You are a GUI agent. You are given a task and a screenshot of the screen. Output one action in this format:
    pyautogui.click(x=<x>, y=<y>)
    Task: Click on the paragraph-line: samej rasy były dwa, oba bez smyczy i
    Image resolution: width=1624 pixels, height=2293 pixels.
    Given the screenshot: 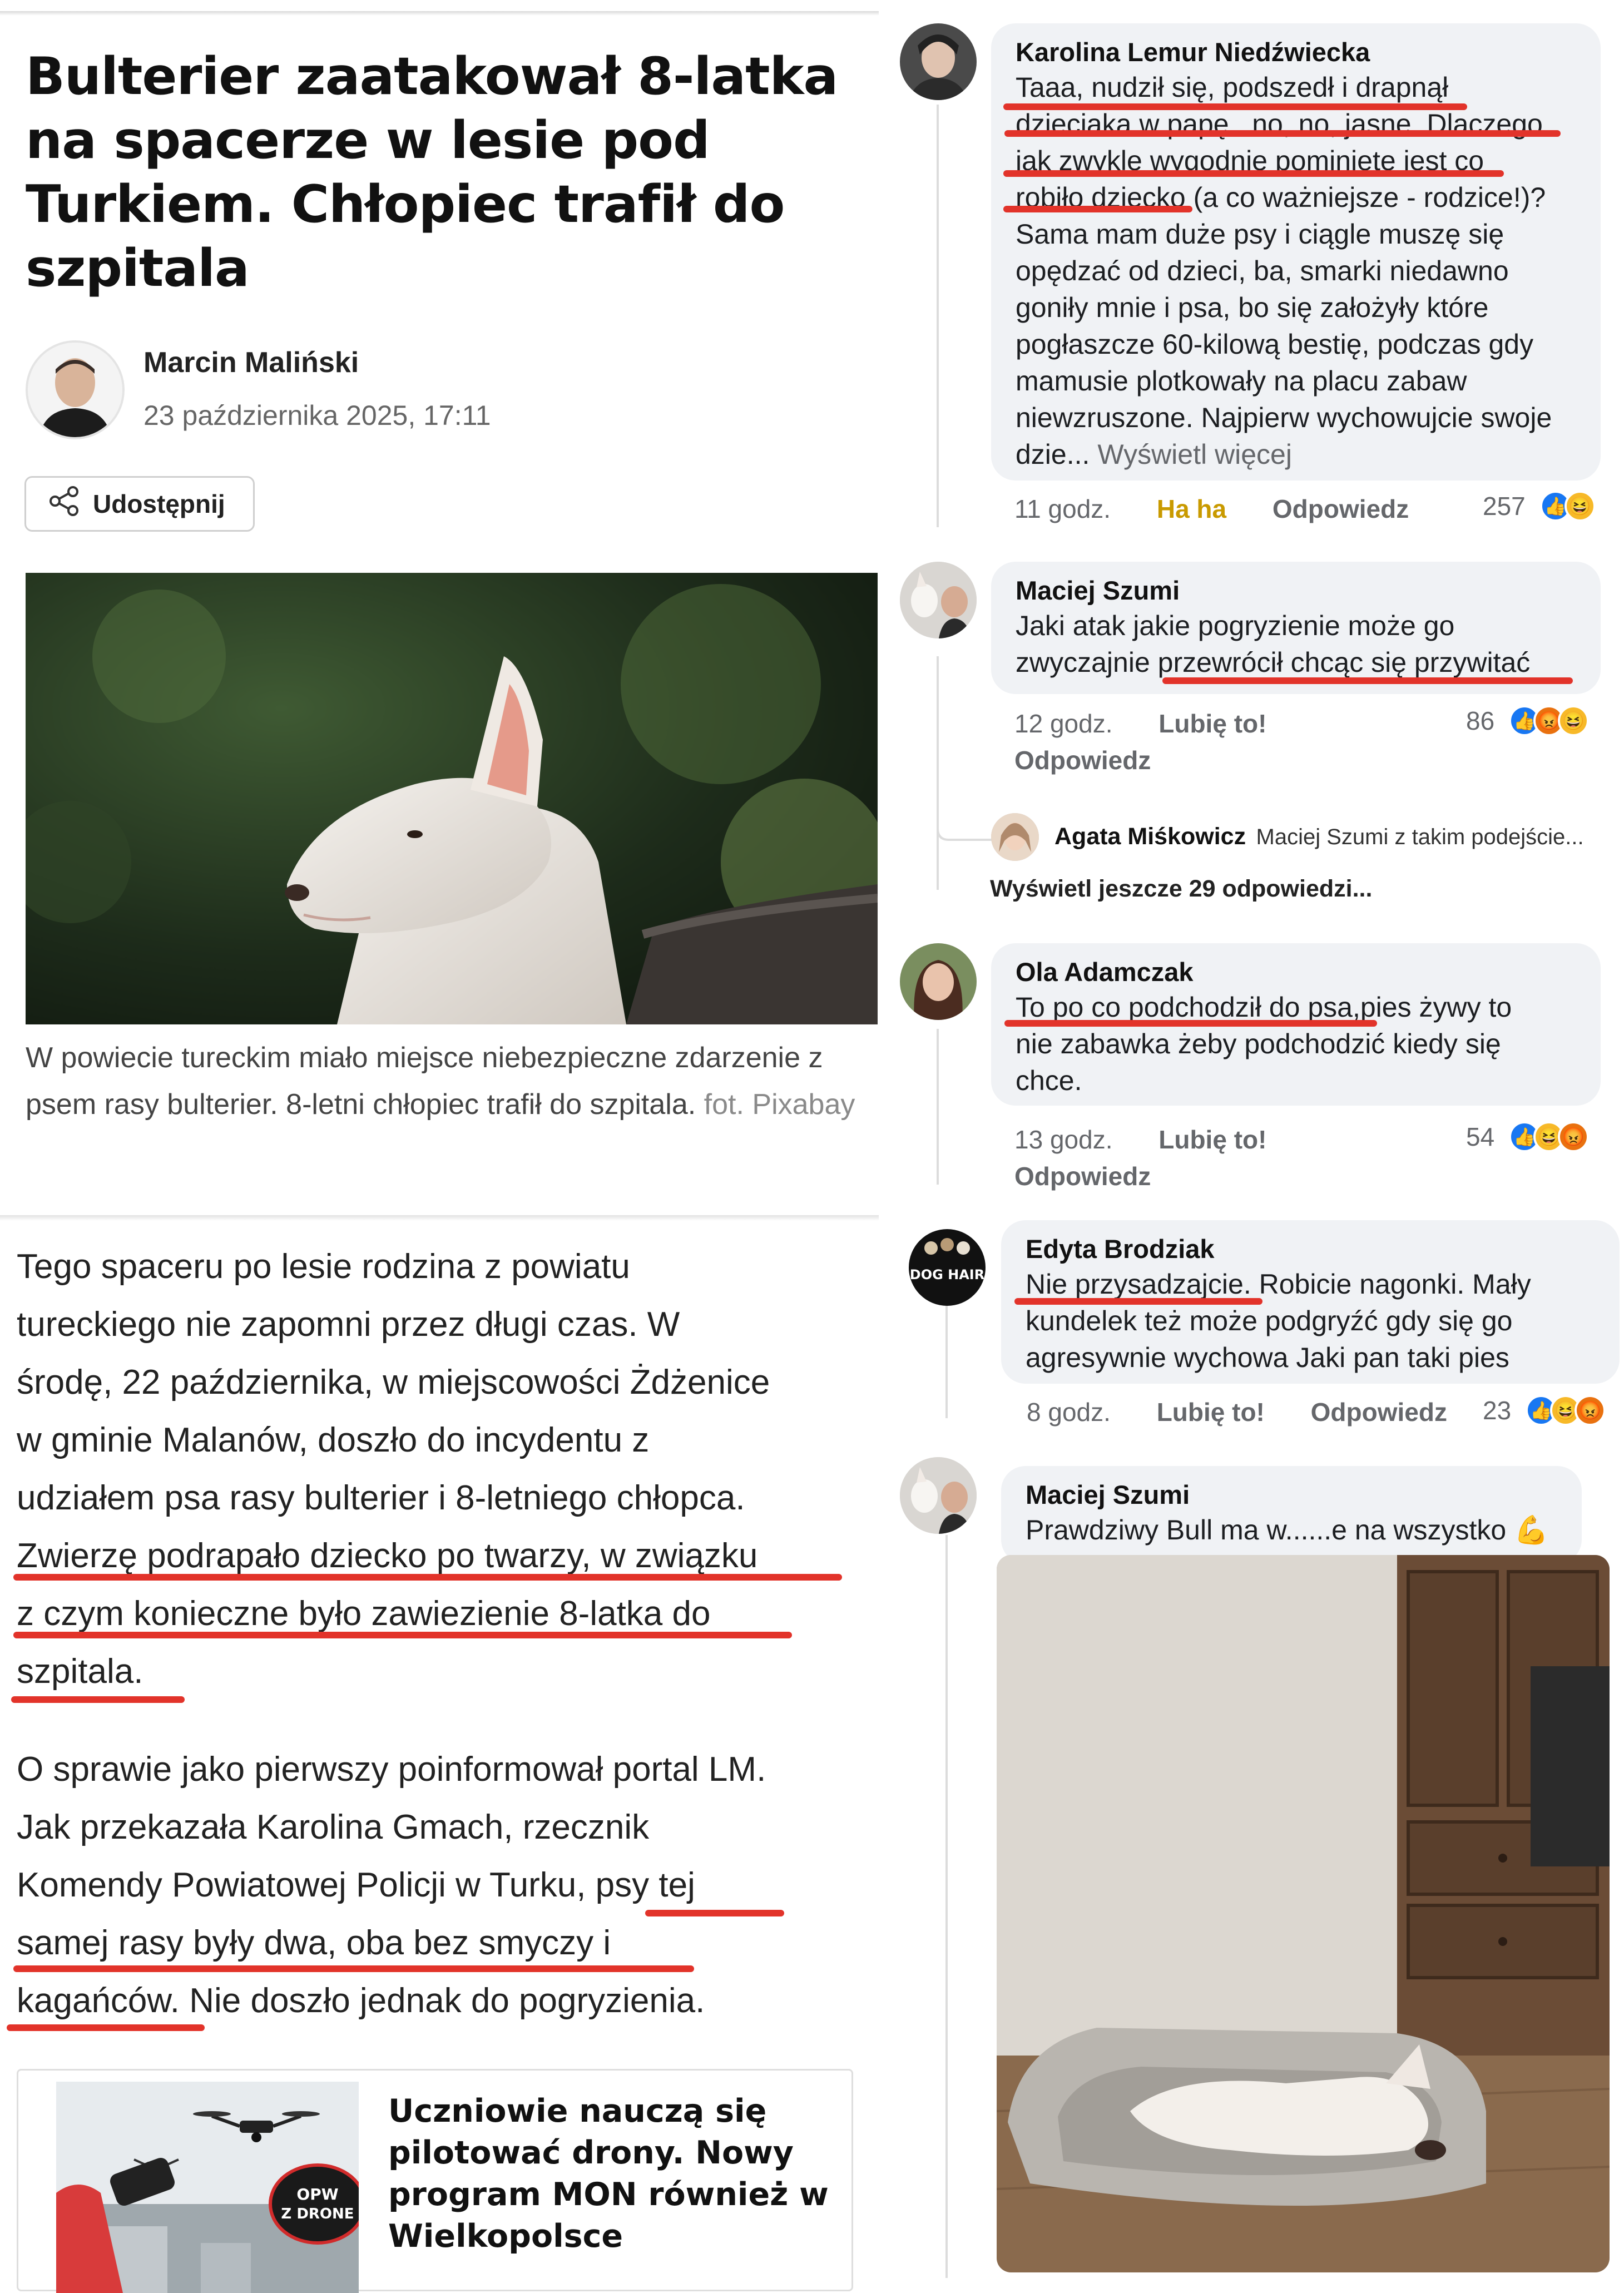 What is the action you would take?
    pyautogui.click(x=314, y=1943)
    